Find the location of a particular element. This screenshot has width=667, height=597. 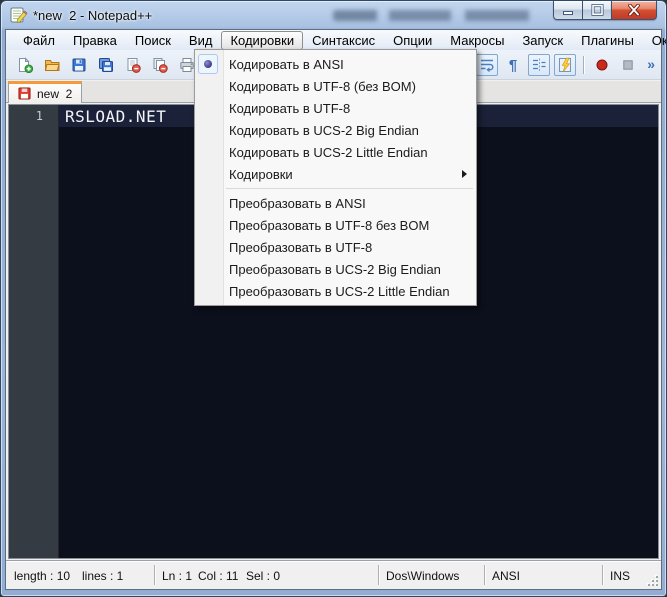

open-file-button is located at coordinates (52, 65).